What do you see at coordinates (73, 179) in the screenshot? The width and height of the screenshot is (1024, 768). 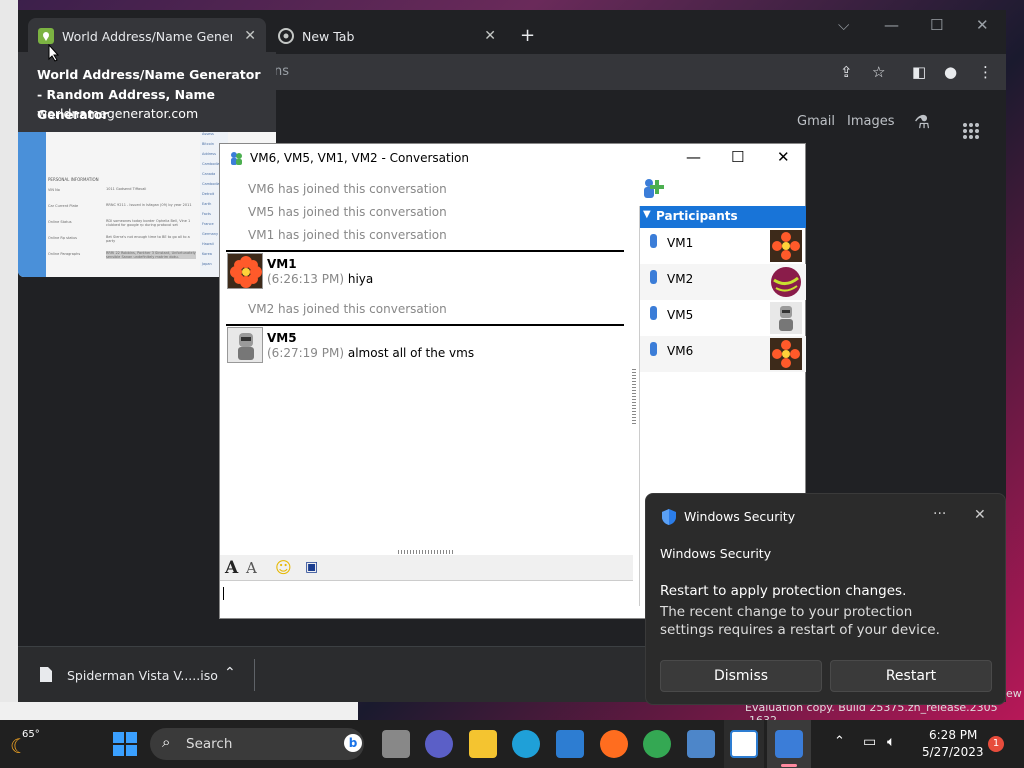 I see `thumb-heading: PERSONAL INFORMATION` at bounding box center [73, 179].